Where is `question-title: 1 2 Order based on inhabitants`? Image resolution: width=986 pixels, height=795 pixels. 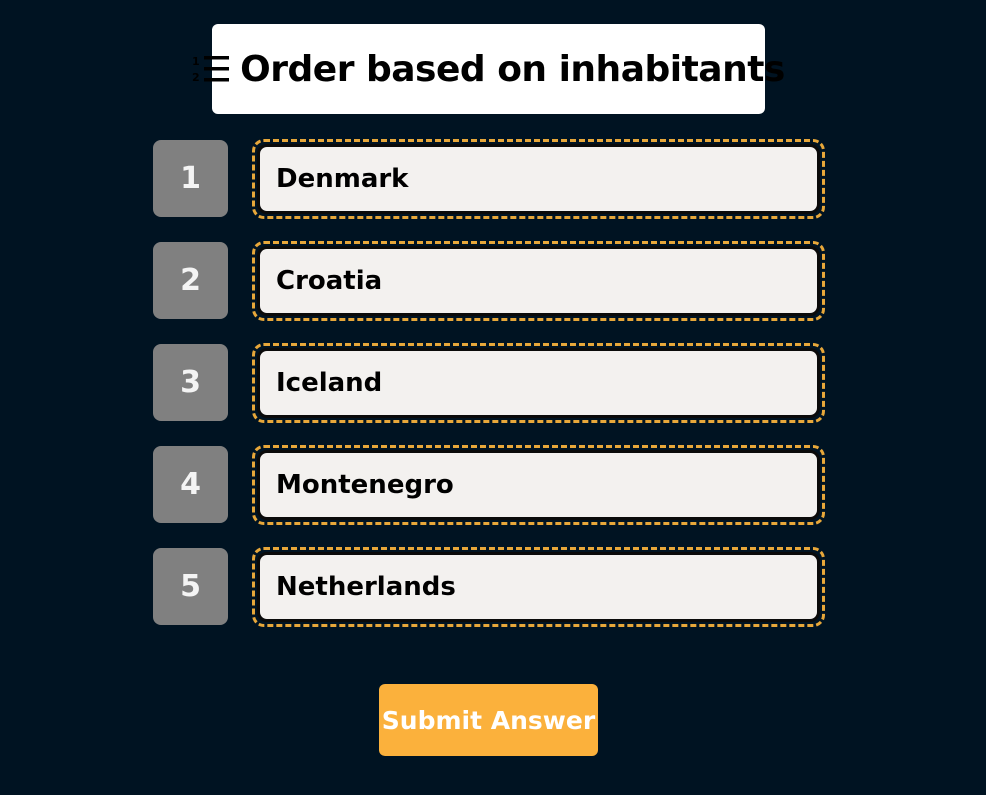 question-title: 1 2 Order based on inhabitants is located at coordinates (488, 69).